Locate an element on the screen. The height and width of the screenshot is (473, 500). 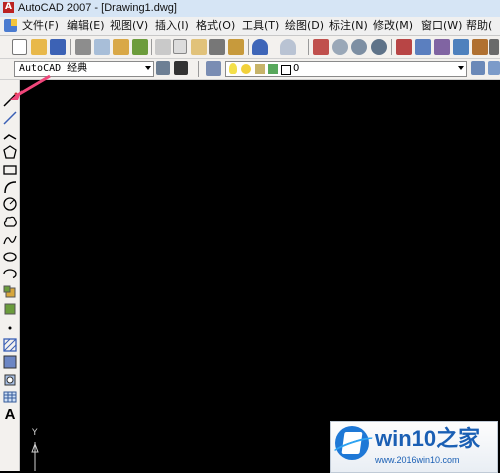
window-title: AutoCAD 2007 - [Drawing1.dwg] is located at coordinates (97, 8).